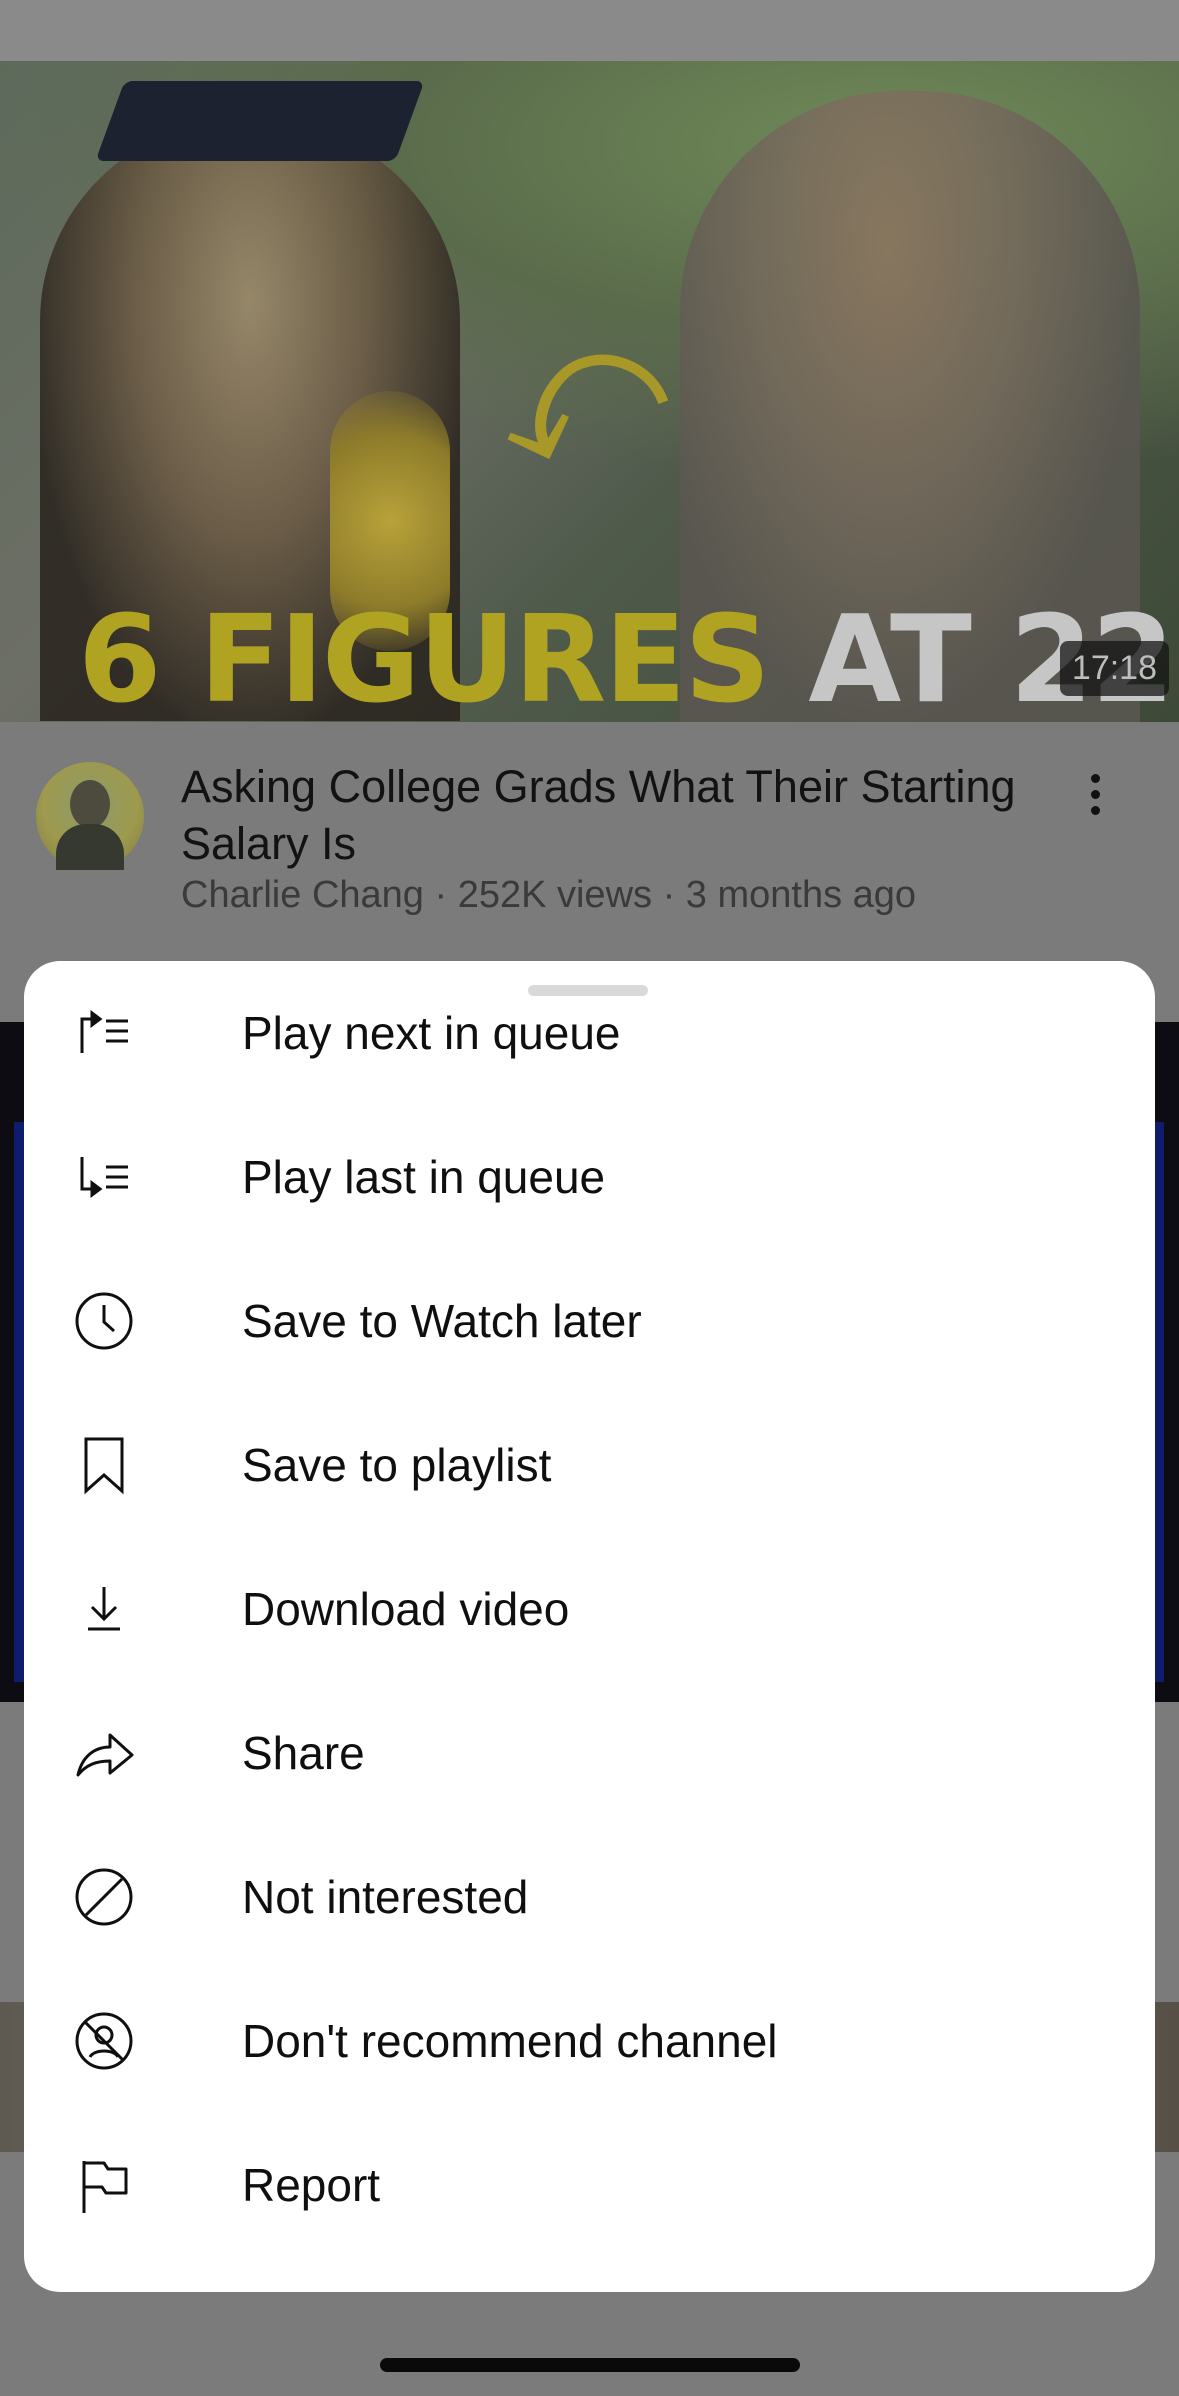  Describe the element at coordinates (385, 1897) in the screenshot. I see `menu-item-label: Not interested` at that location.